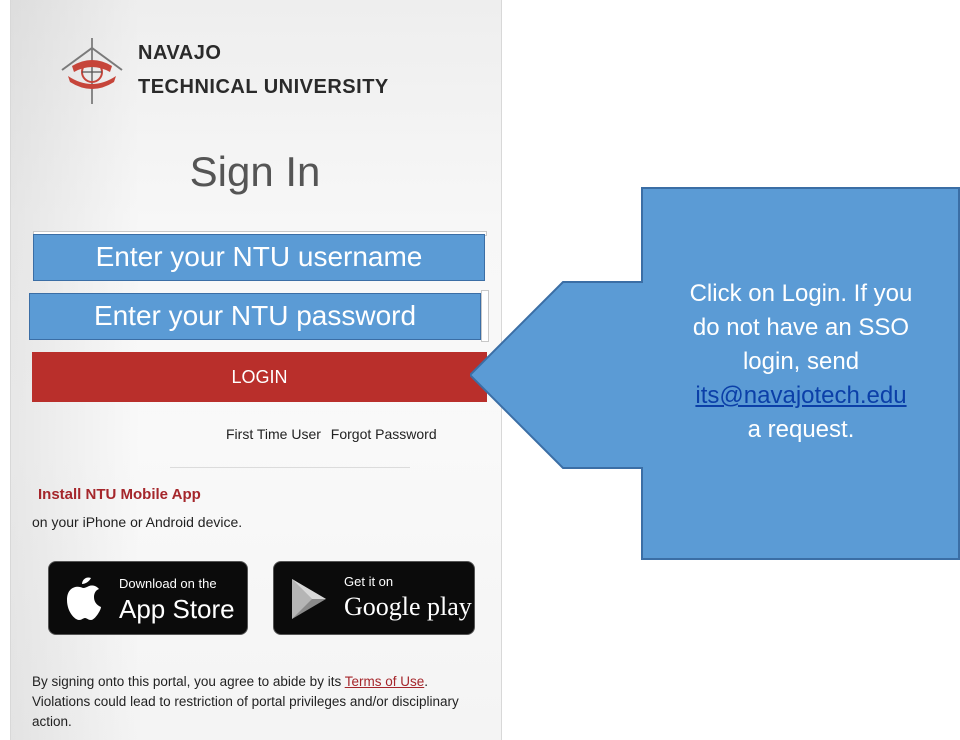  Describe the element at coordinates (273, 434) in the screenshot. I see `first-time-user-link: First Time User` at that location.